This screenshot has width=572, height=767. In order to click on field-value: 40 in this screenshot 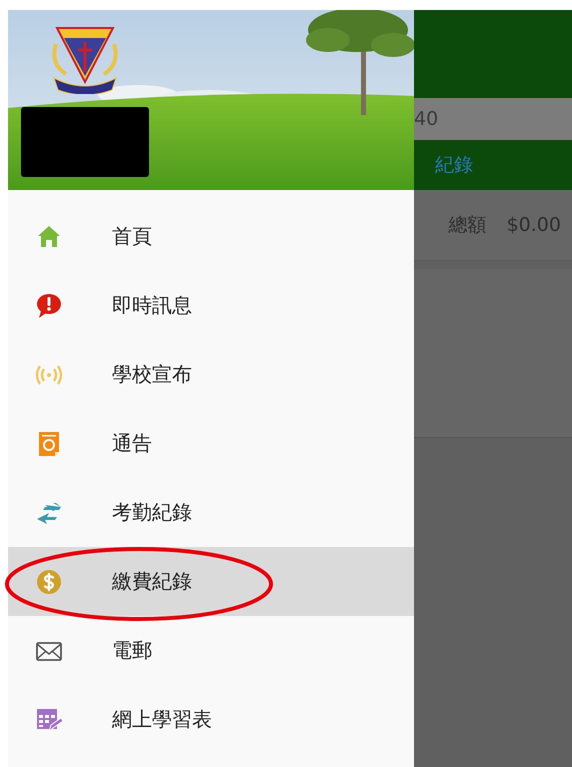, I will do `click(426, 119)`.